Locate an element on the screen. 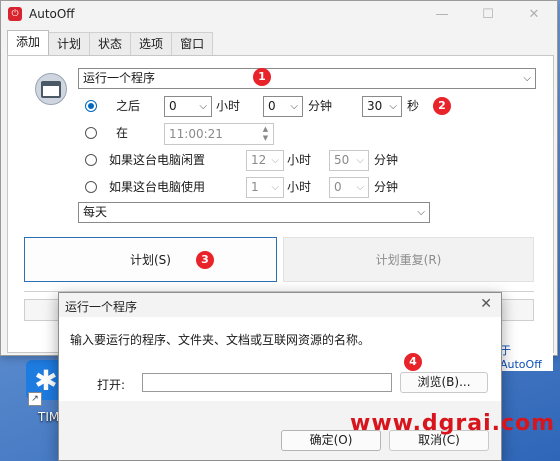 Image resolution: width=560 pixels, height=461 pixels. in-use-label: 如果这台电脑使用 is located at coordinates (157, 187).